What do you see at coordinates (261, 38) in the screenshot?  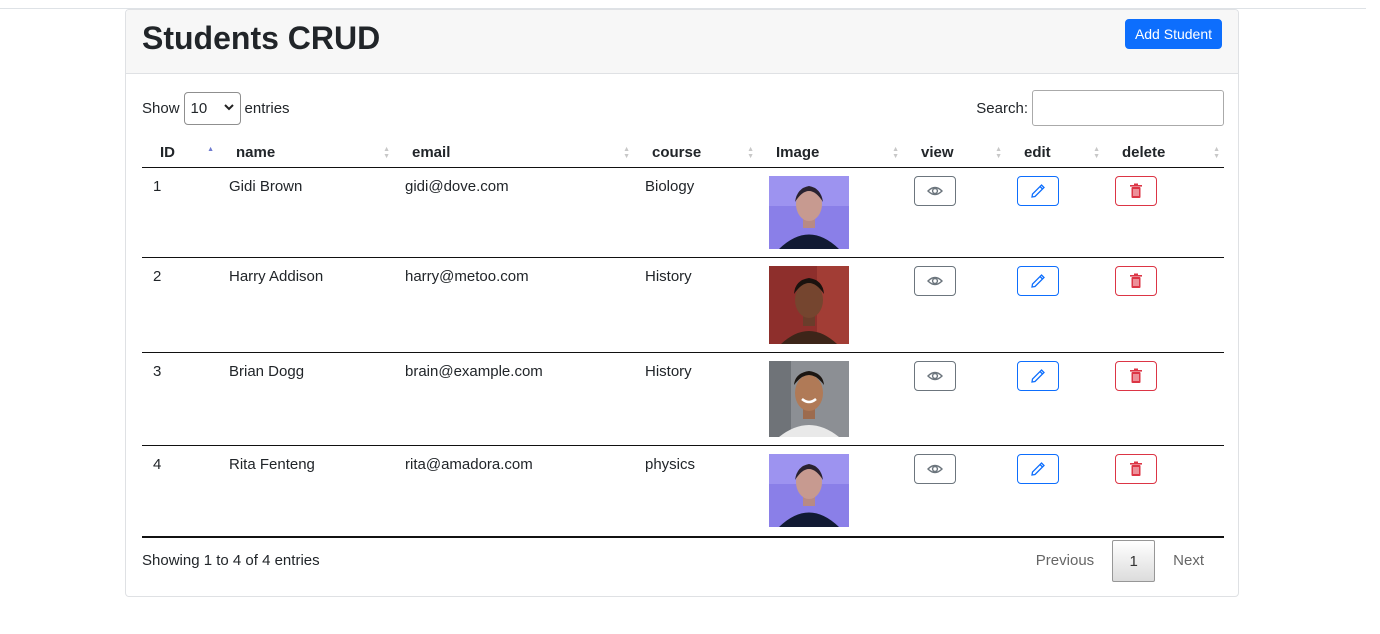 I see `page-title: Students CRUD` at bounding box center [261, 38].